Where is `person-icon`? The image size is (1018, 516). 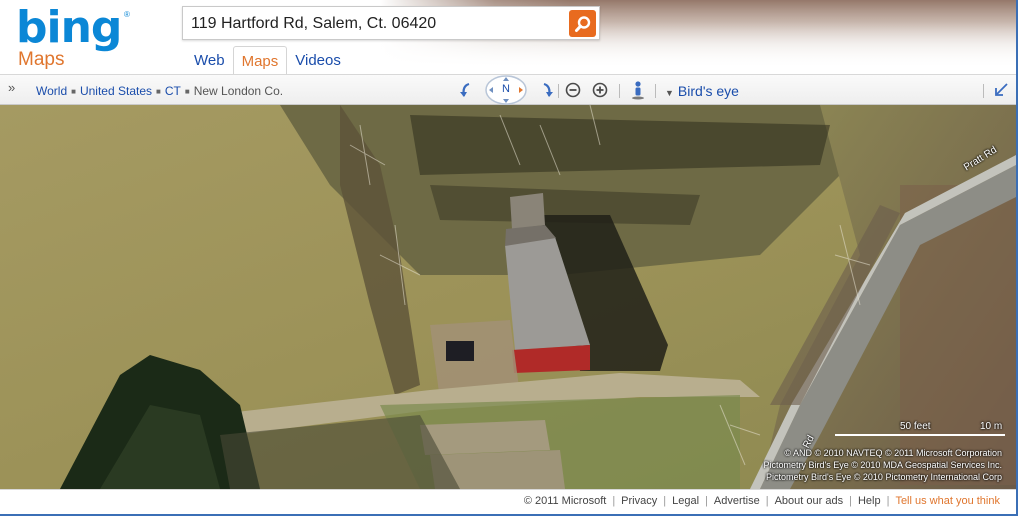 person-icon is located at coordinates (638, 90).